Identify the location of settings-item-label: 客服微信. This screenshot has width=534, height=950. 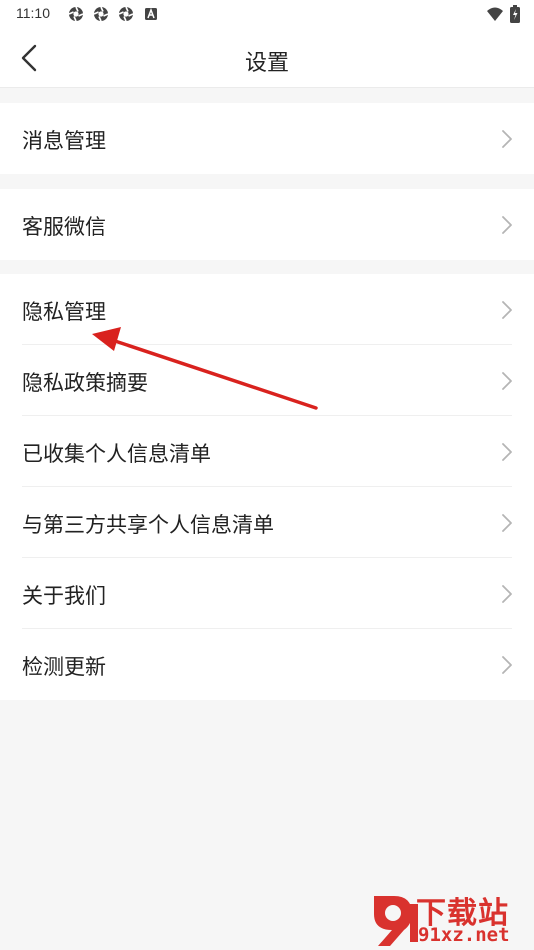
(64, 227).